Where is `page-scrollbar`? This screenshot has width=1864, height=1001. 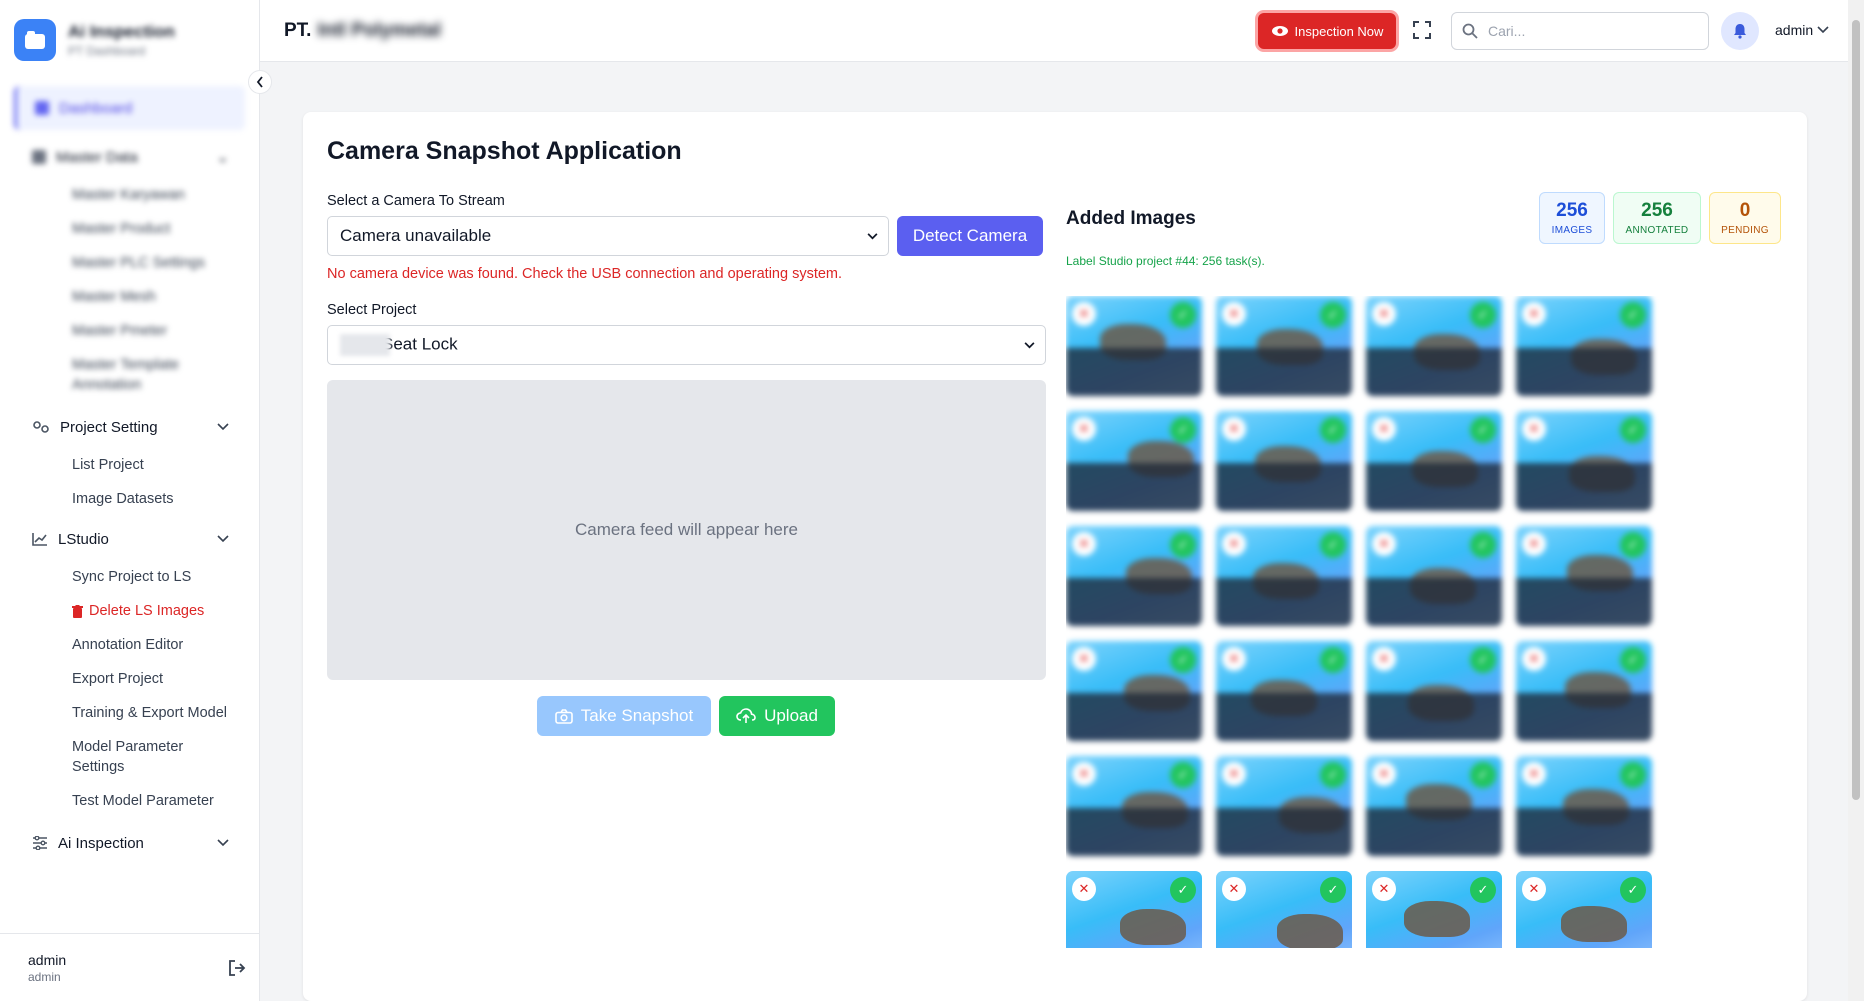 page-scrollbar is located at coordinates (1856, 500).